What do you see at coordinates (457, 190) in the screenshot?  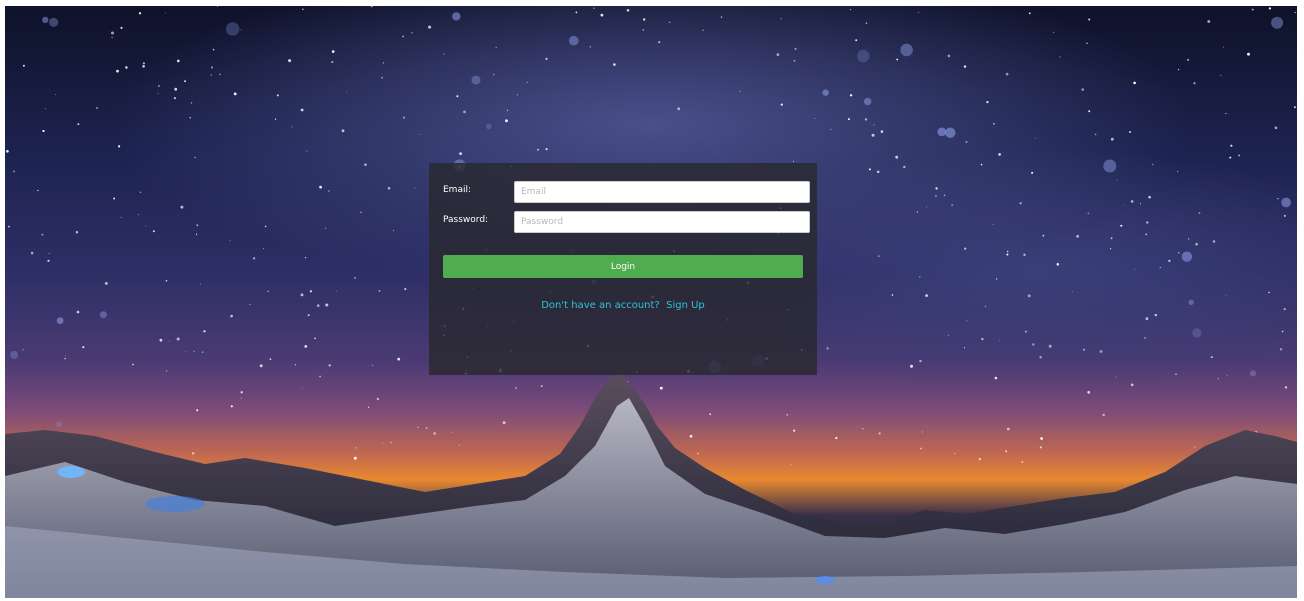 I see `email-label: Email:` at bounding box center [457, 190].